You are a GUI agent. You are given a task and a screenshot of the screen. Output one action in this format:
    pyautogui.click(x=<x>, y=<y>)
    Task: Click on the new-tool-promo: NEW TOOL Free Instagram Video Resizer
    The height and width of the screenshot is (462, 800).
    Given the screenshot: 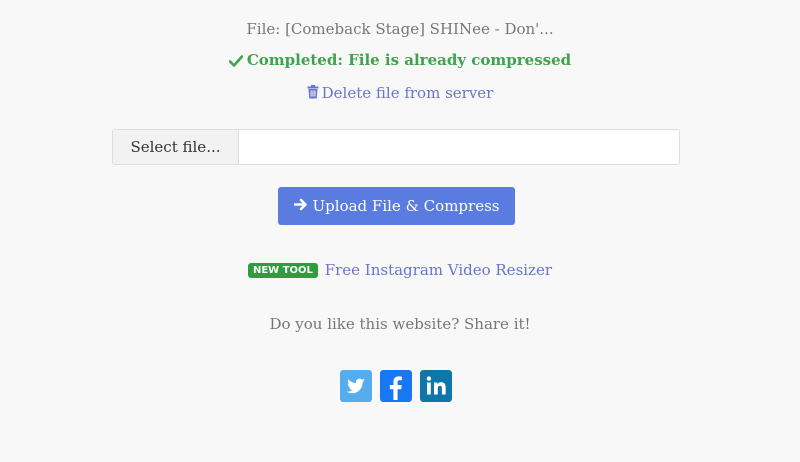 What is the action you would take?
    pyautogui.click(x=400, y=270)
    